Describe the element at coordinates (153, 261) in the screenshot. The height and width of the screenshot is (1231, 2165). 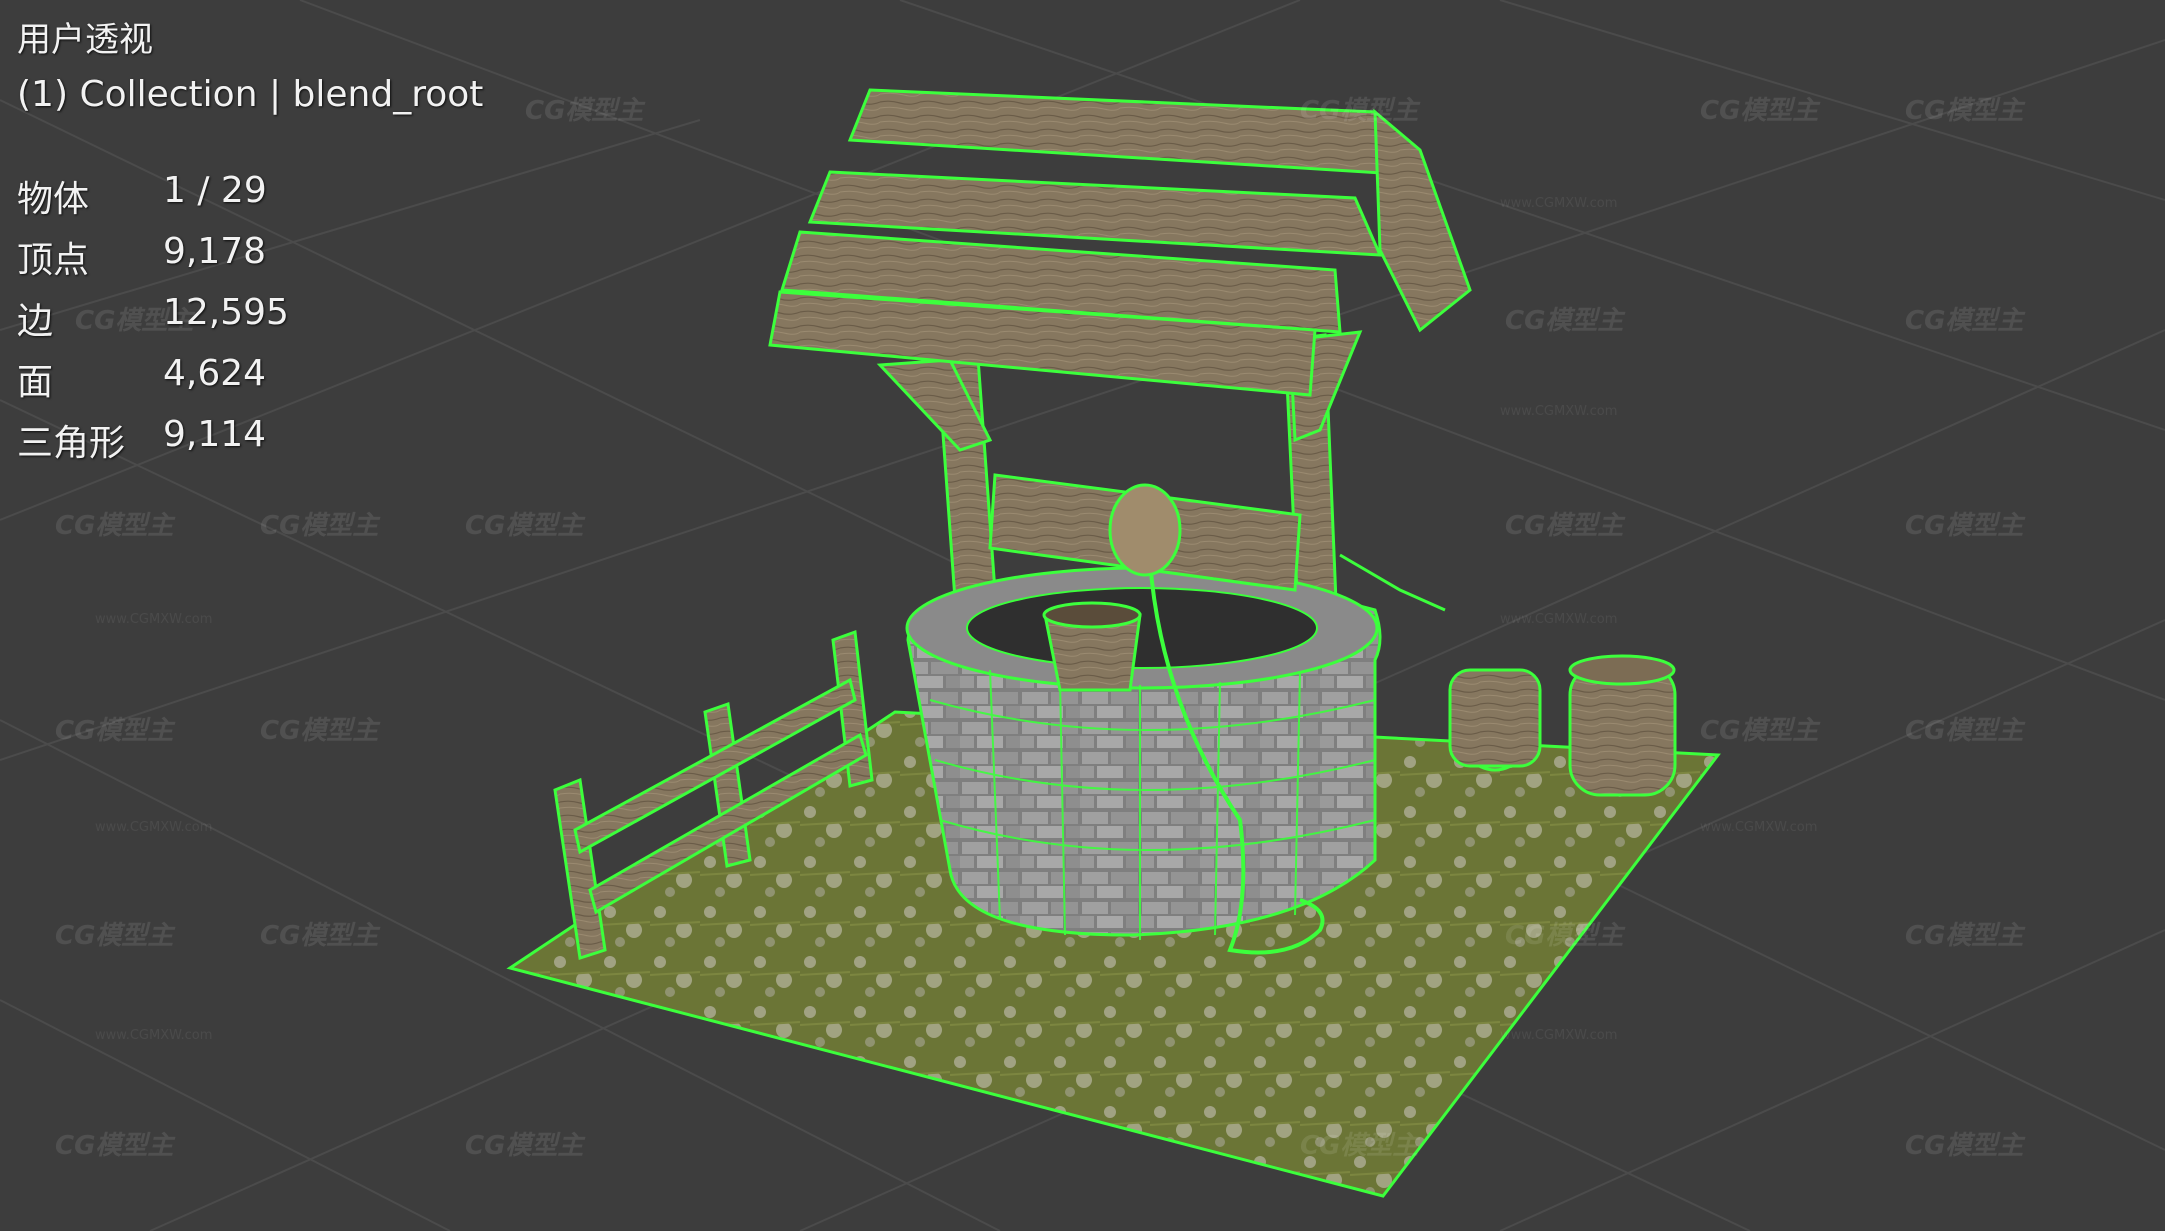
I see `stat-row-vertices: 顶点 9,178` at that location.